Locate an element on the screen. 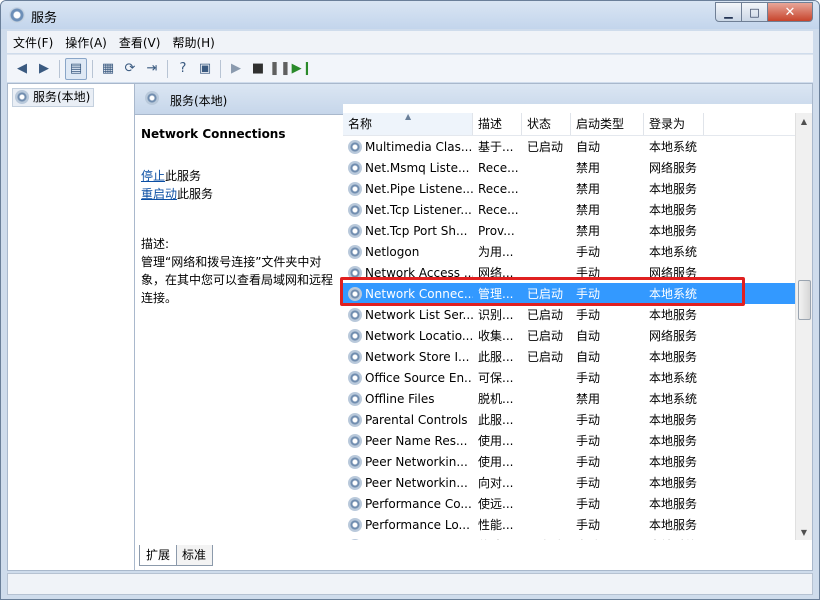 The width and height of the screenshot is (820, 600). table-row: Network Locatio... 收集... 已启动 自动 网络服务 is located at coordinates (569, 335).